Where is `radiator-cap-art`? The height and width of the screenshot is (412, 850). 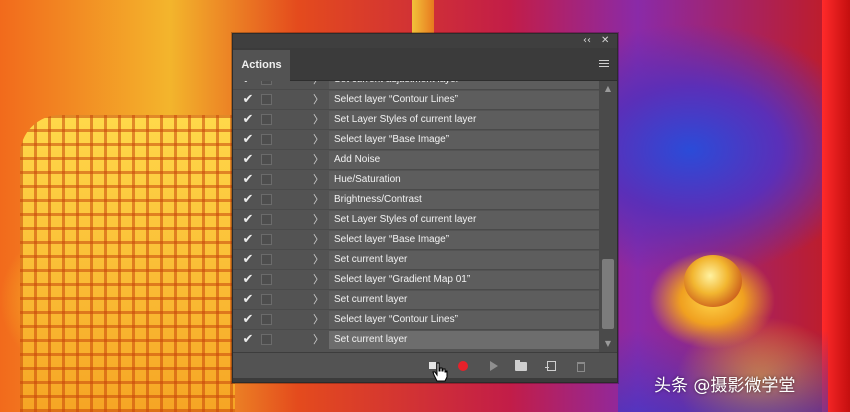
radiator-cap-art is located at coordinates (713, 281).